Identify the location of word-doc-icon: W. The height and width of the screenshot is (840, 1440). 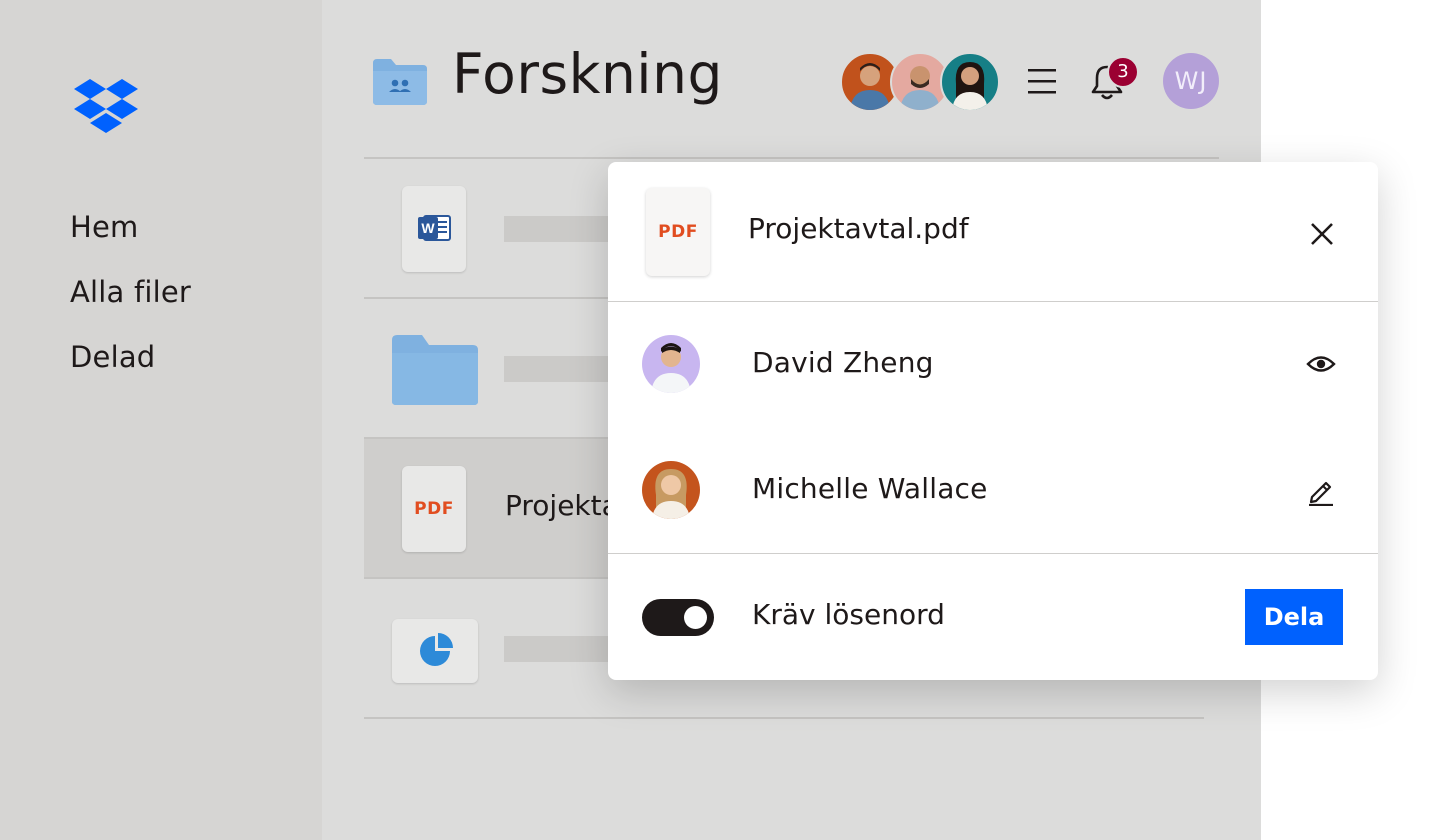
(434, 229).